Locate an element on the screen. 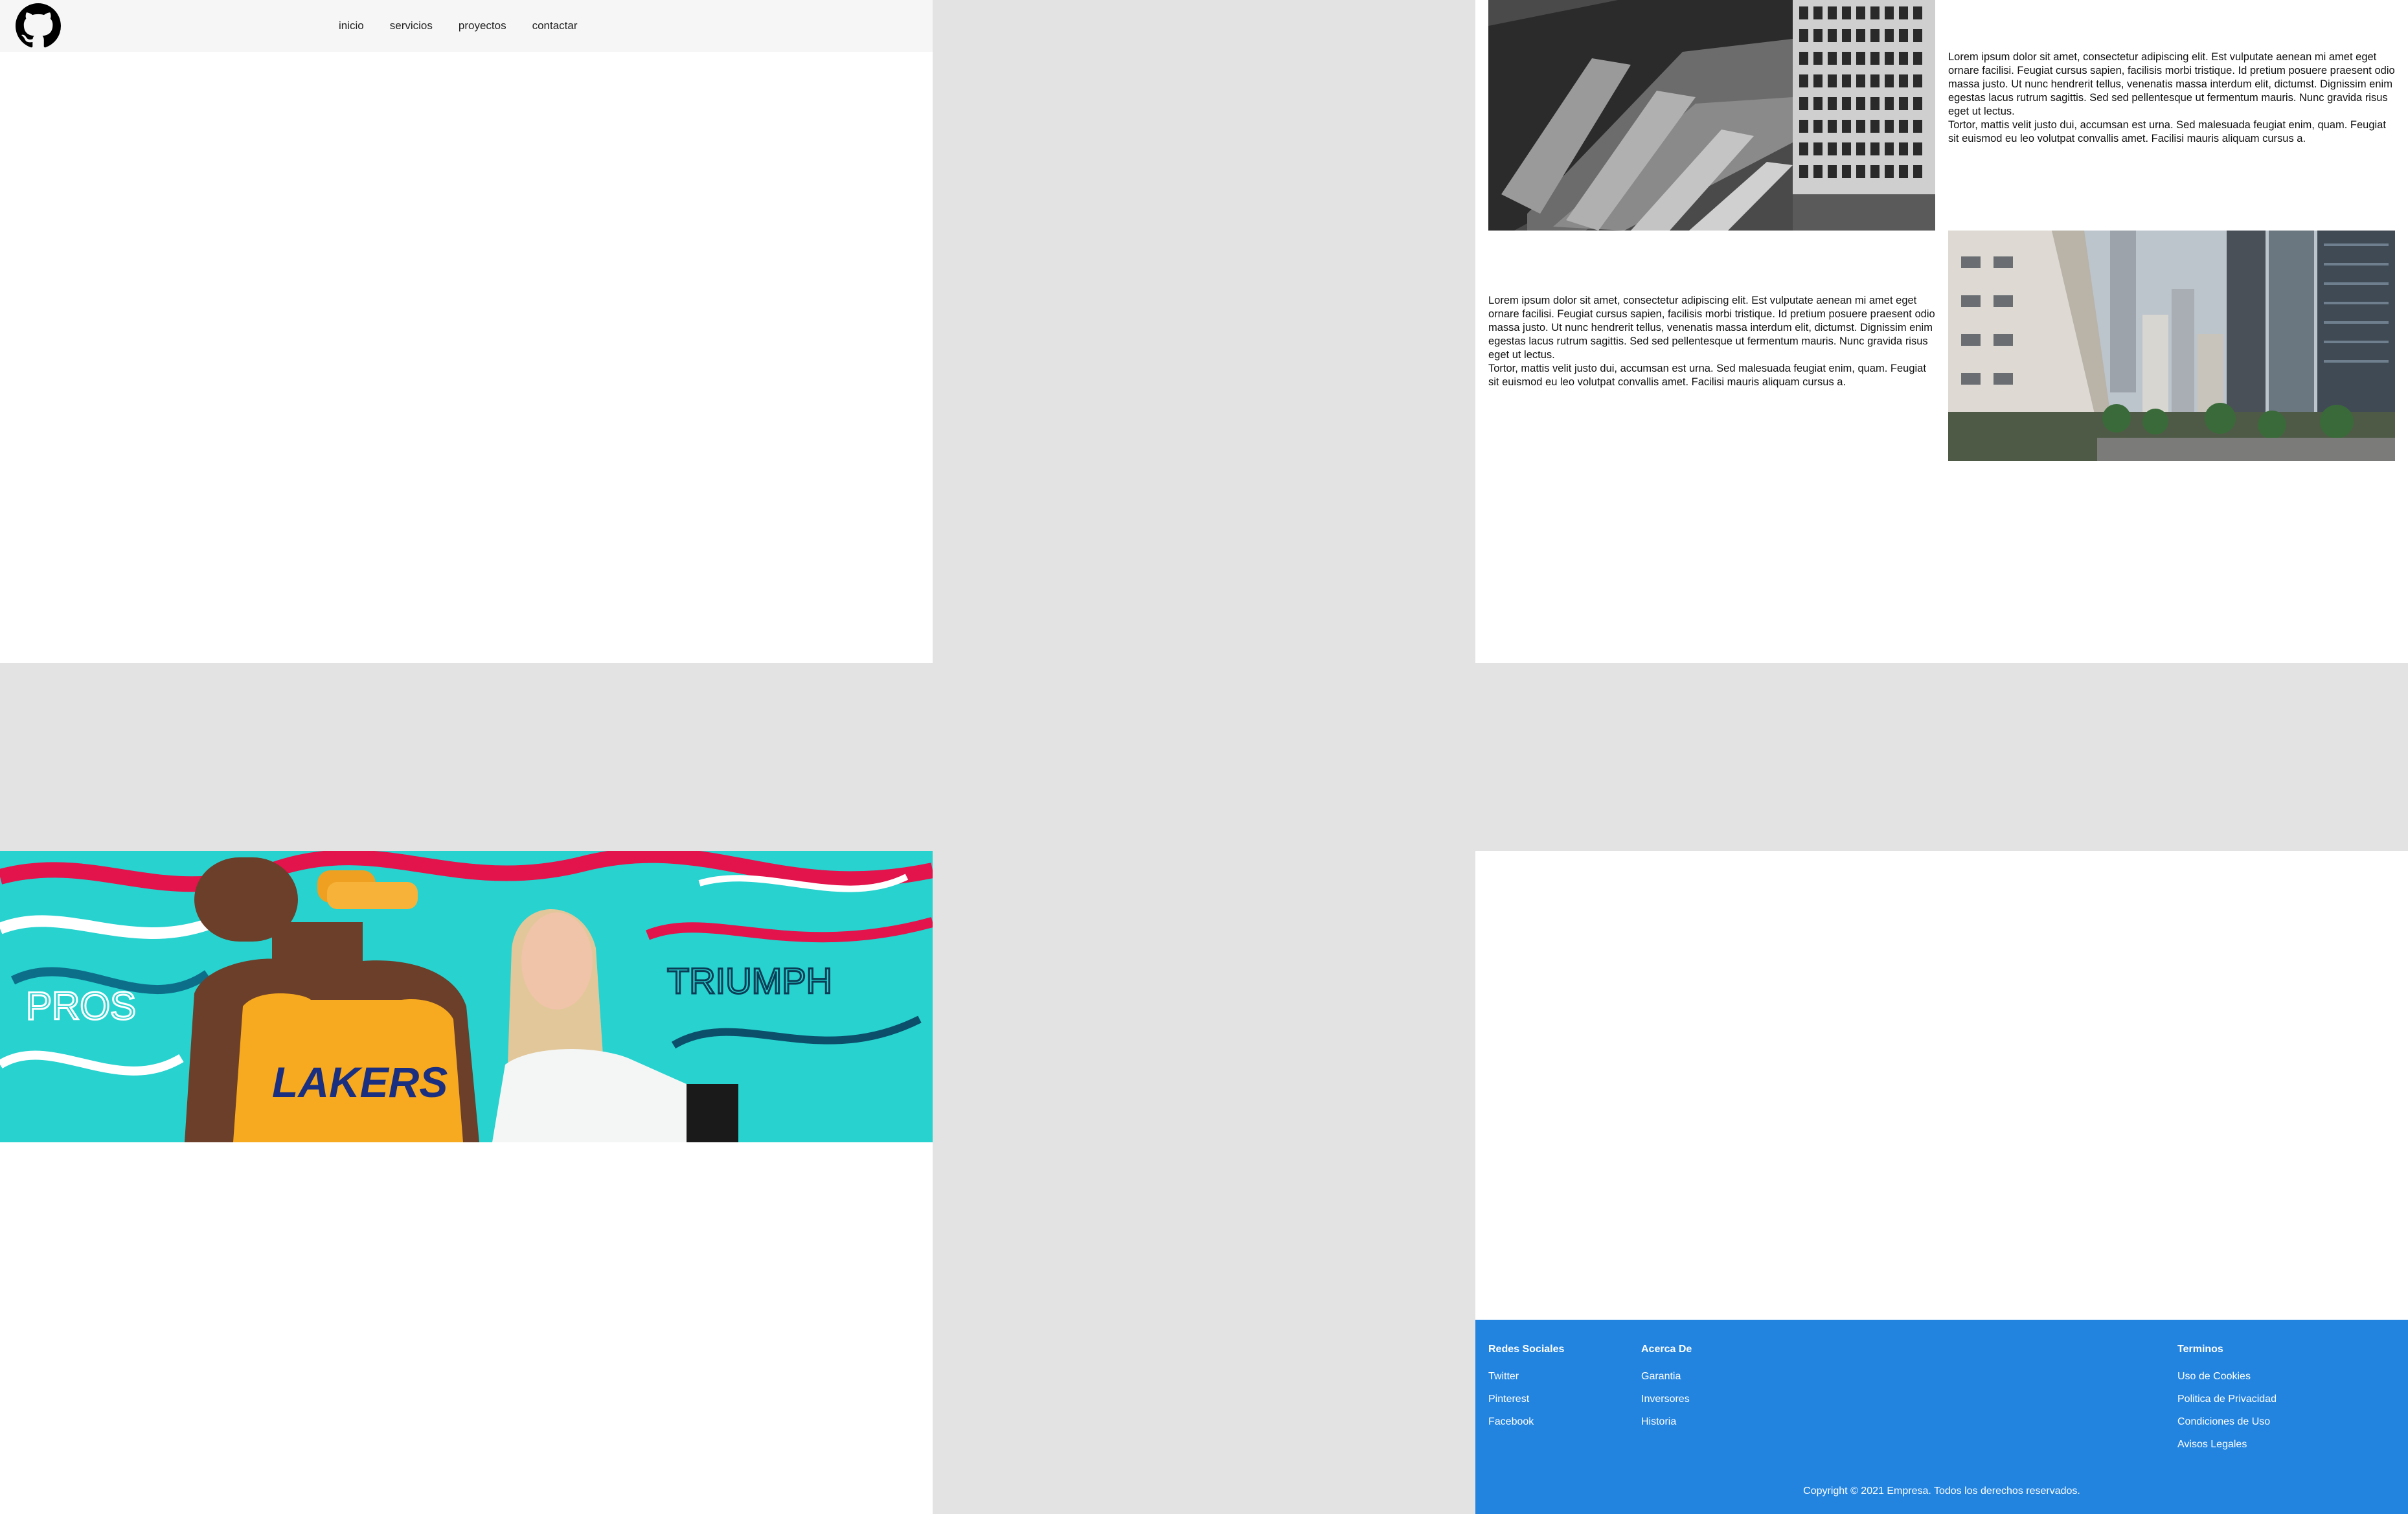  footer-column-about: Acerca De Garantia Inversores Historia is located at coordinates (1666, 1390).